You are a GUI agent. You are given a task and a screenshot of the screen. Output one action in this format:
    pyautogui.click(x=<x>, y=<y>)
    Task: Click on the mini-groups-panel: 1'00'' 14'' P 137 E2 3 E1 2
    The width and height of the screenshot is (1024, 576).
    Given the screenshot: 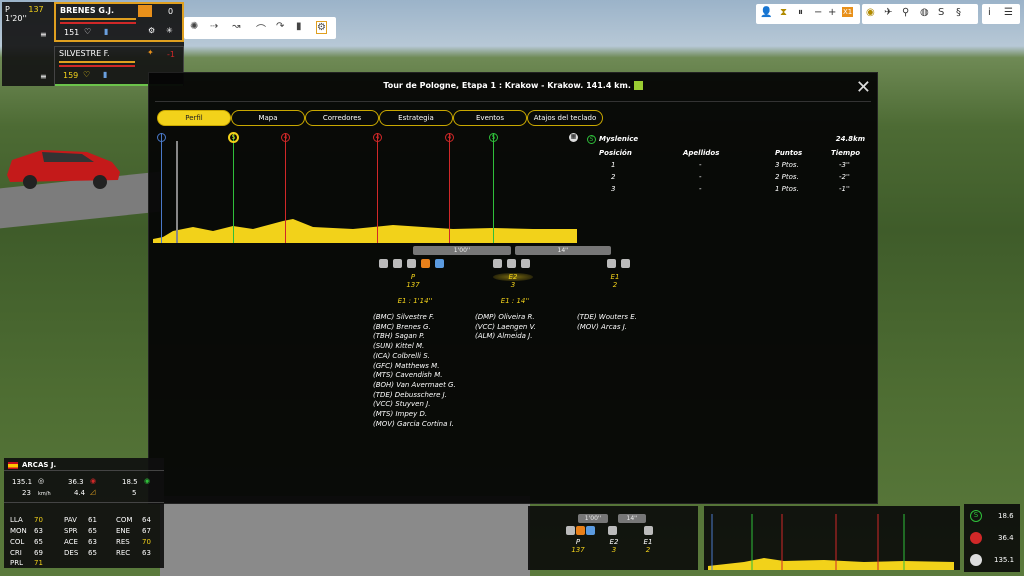 What is the action you would take?
    pyautogui.click(x=613, y=538)
    